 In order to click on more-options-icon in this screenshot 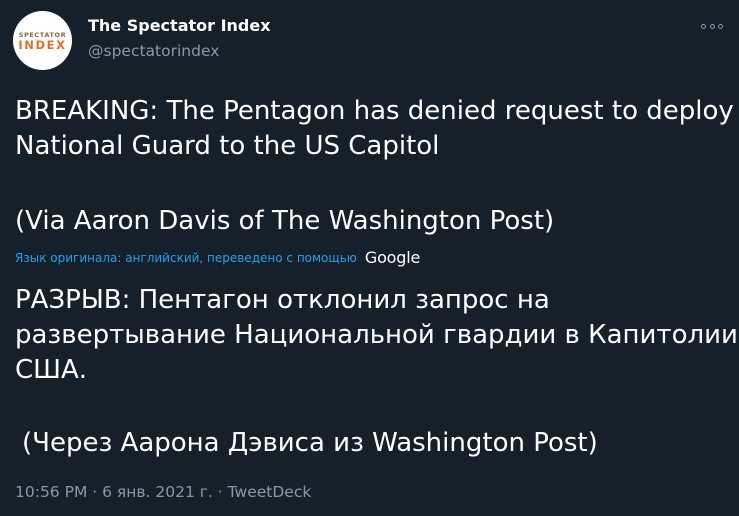, I will do `click(712, 26)`.